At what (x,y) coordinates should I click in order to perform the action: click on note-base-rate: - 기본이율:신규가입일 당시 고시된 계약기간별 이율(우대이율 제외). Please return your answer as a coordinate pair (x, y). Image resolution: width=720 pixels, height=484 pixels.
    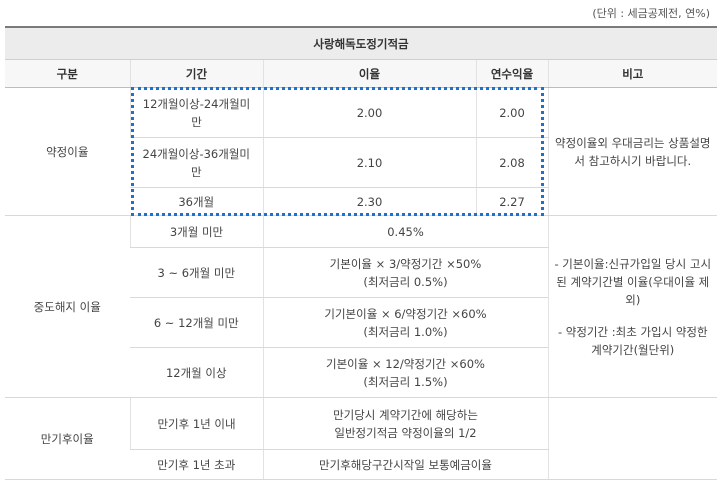
    Looking at the image, I should click on (633, 281).